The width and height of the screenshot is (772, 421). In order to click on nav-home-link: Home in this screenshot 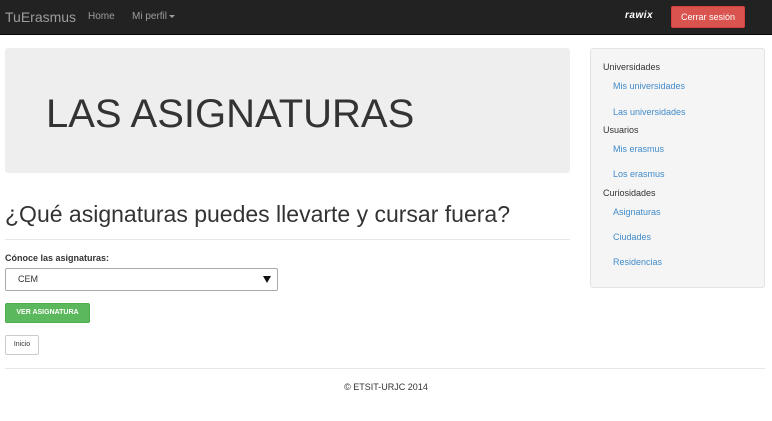, I will do `click(101, 16)`.